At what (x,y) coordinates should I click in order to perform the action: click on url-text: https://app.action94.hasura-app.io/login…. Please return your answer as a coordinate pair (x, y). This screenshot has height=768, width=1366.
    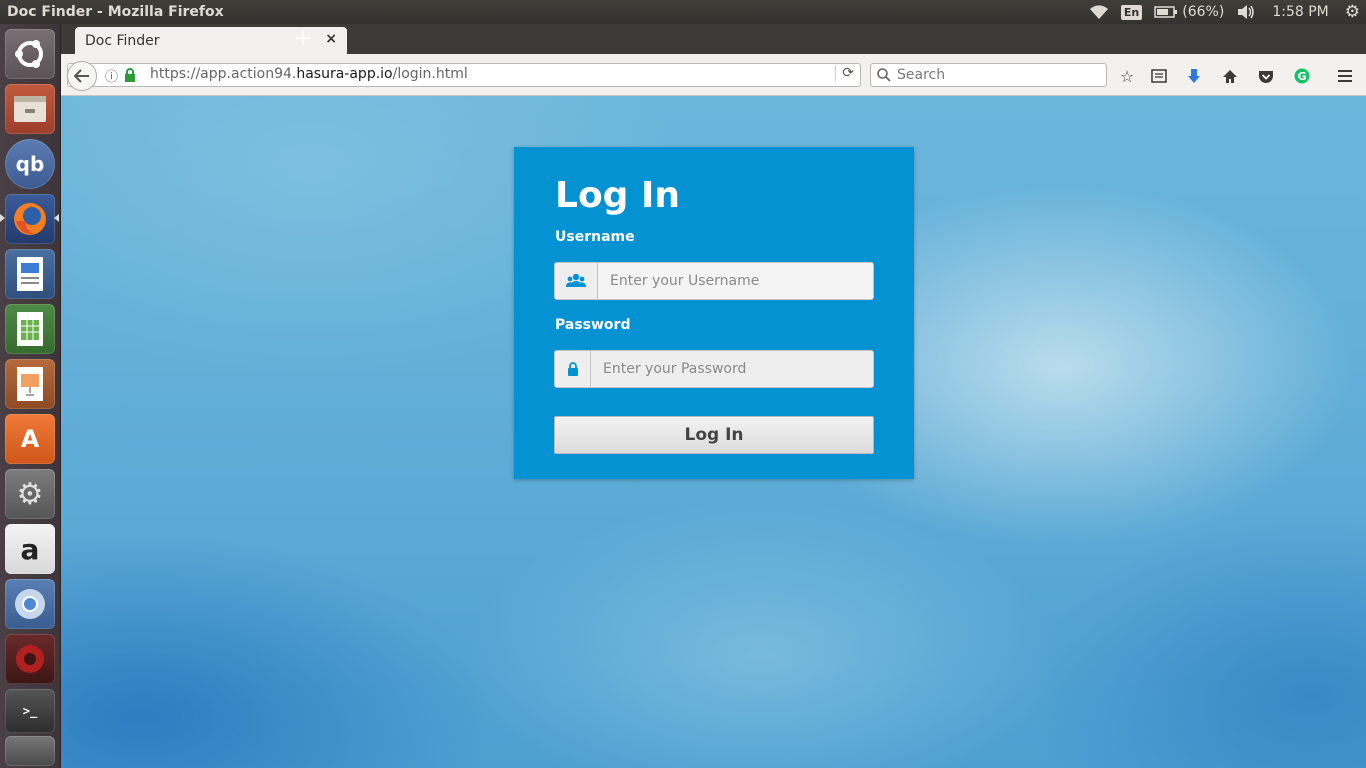
    Looking at the image, I should click on (309, 74).